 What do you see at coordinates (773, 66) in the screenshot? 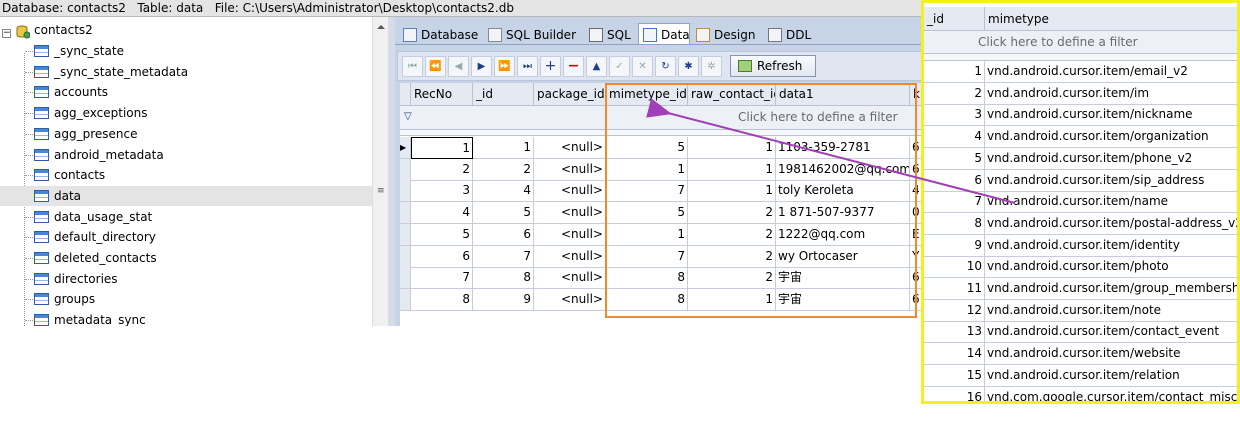
I see `refresh-button: Refresh` at bounding box center [773, 66].